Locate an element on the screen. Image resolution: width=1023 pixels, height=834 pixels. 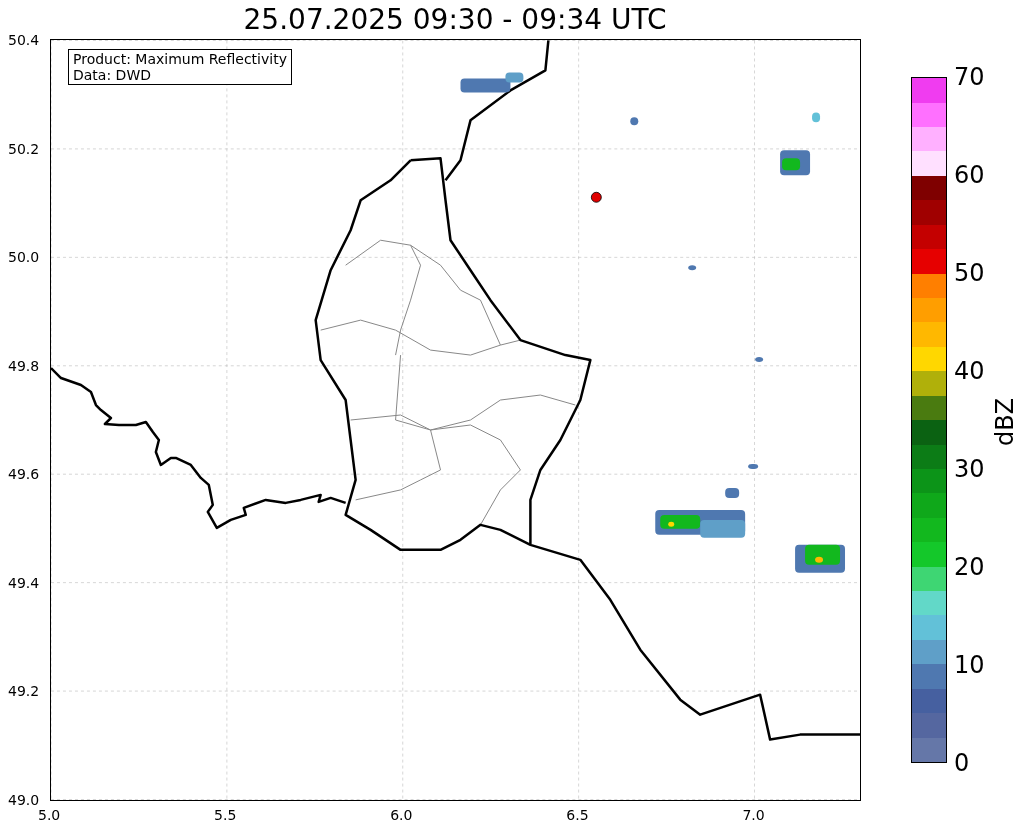
y-tick-label: 49.6 is located at coordinates (24, 474).